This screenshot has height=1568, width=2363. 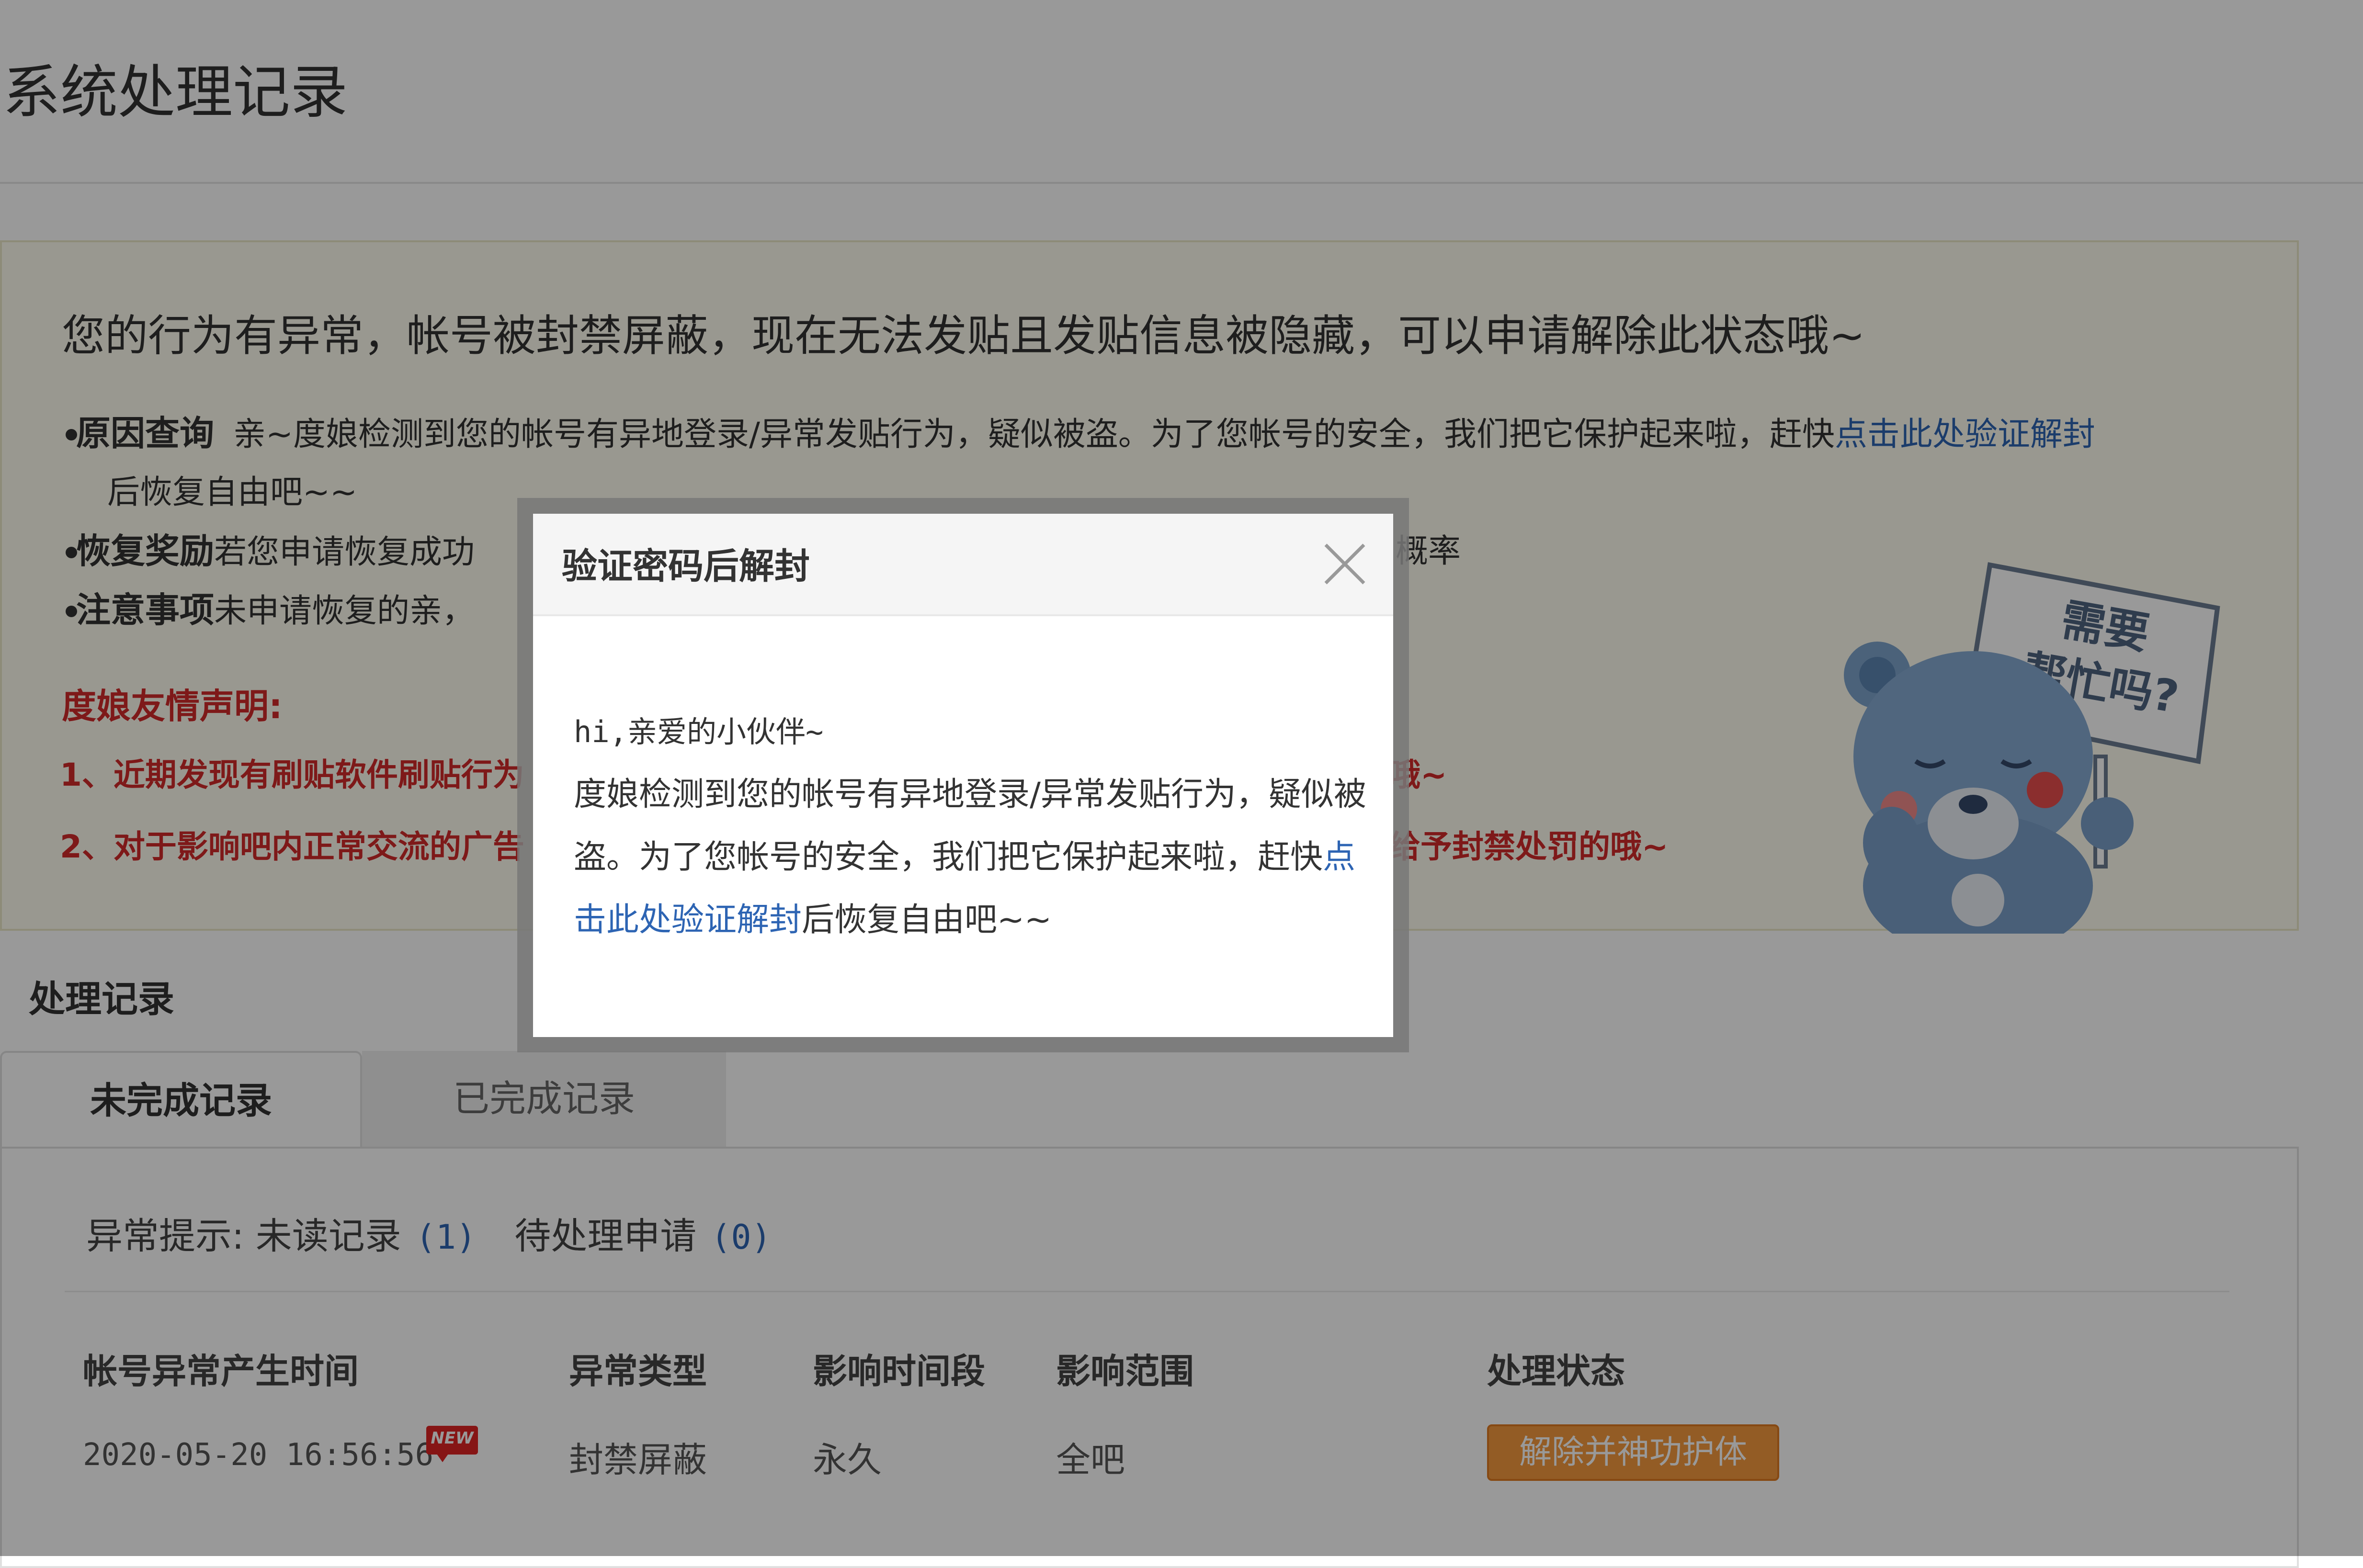 I want to click on modal-message-tail: 后恢复自由吧~~, so click(x=927, y=920).